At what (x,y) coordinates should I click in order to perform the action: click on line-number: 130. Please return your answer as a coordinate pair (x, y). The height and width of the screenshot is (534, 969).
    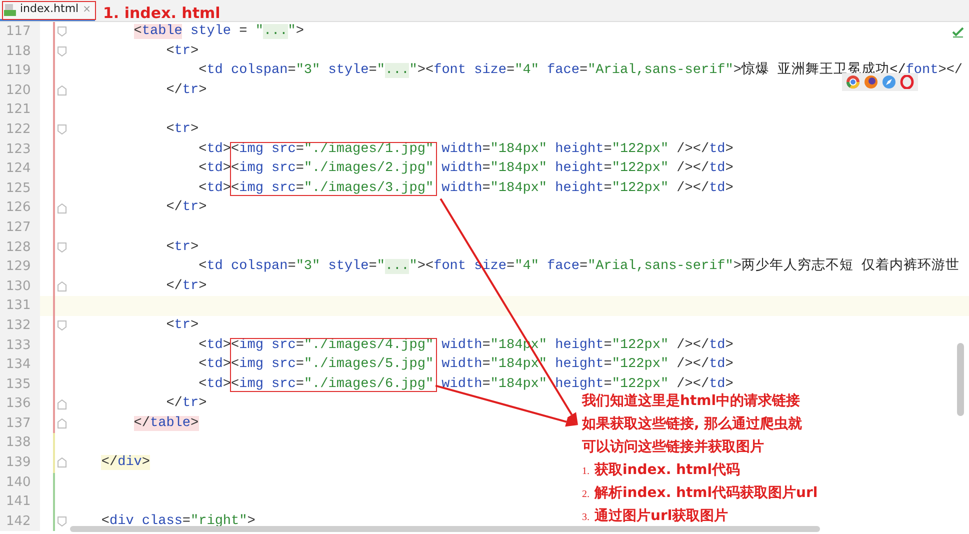
    Looking at the image, I should click on (20, 286).